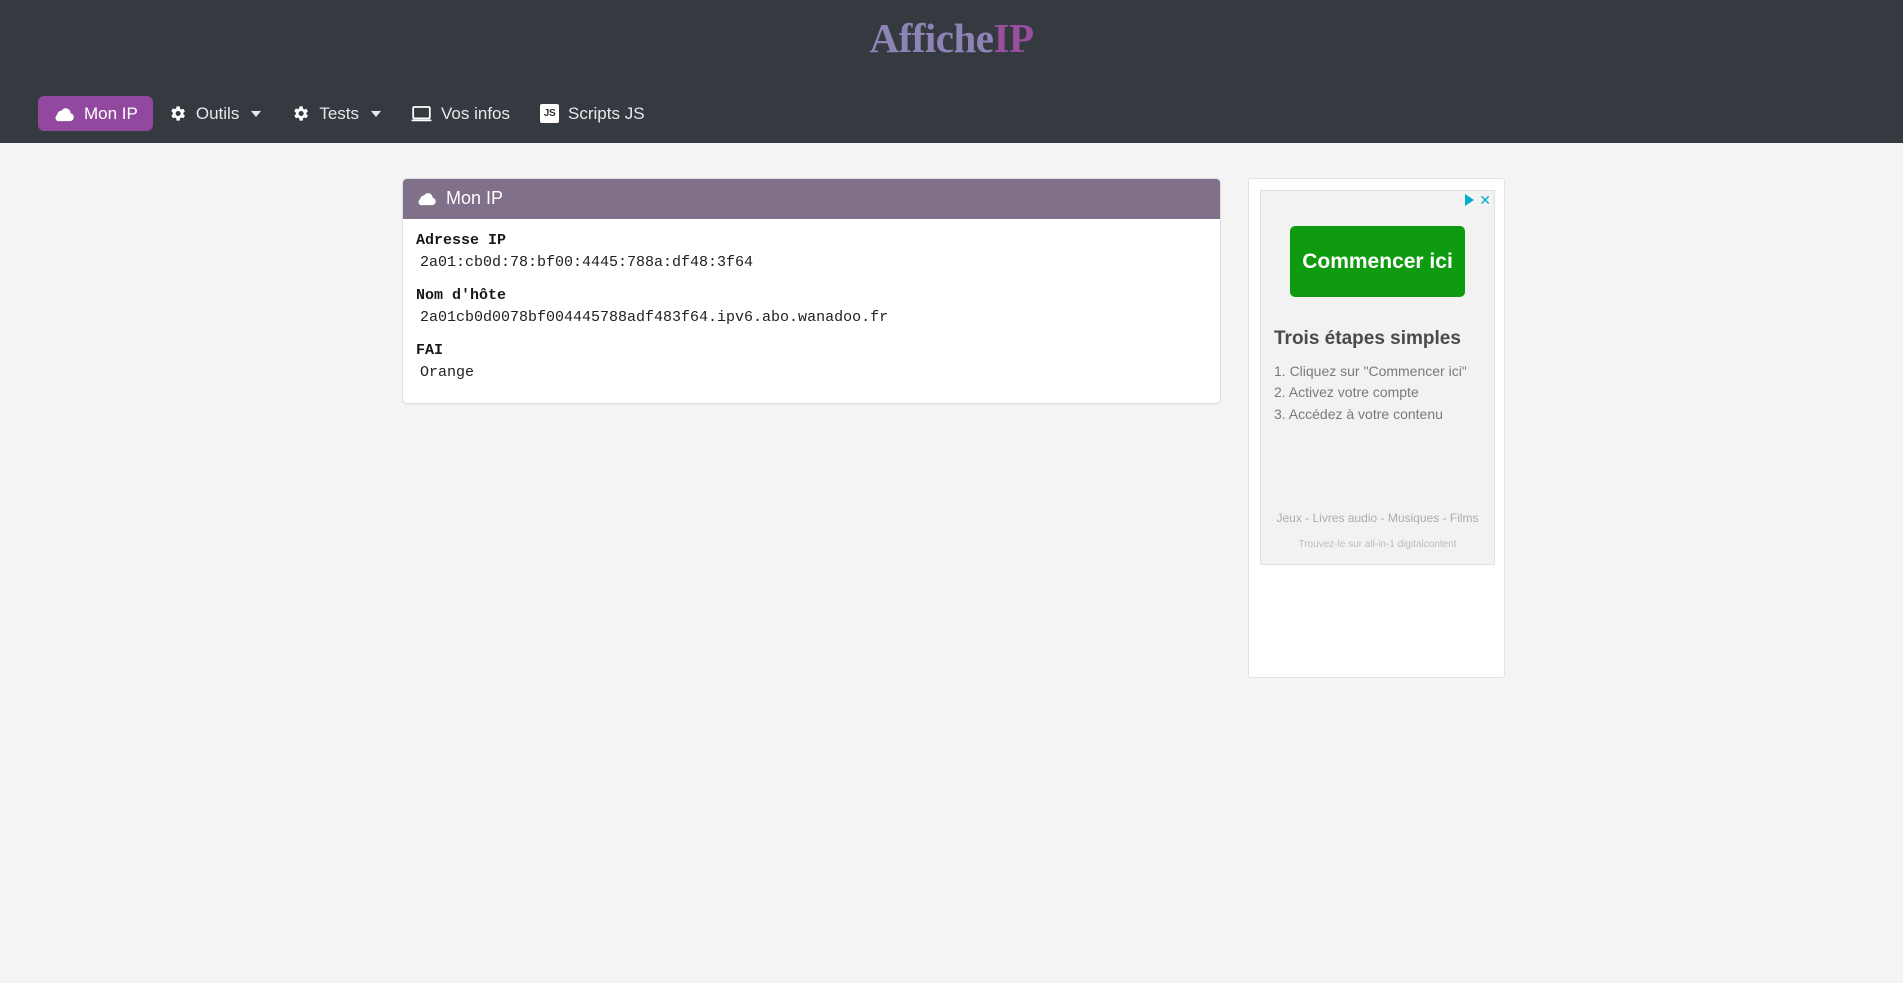  Describe the element at coordinates (811, 361) in the screenshot. I see `field-fai: FAI Orange` at that location.